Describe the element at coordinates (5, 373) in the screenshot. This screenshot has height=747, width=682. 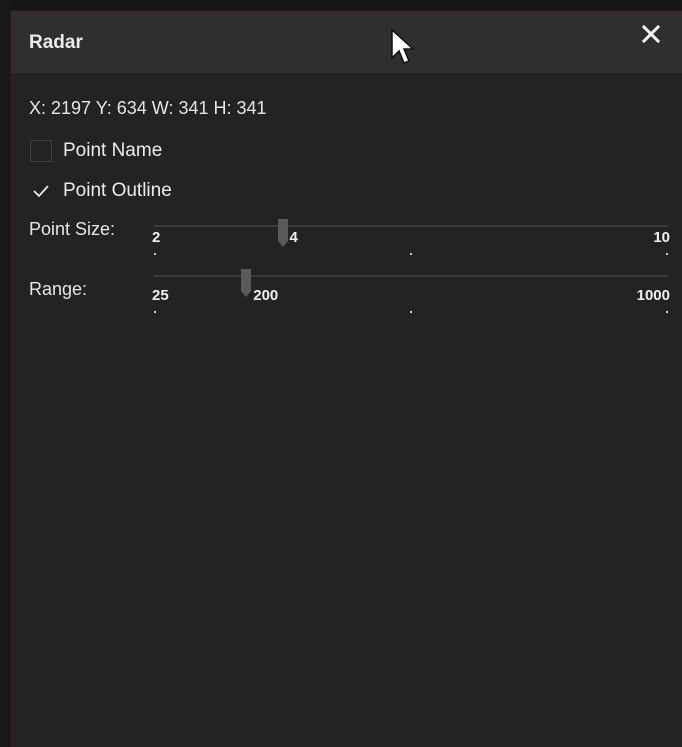
I see `outer-frame-left` at that location.